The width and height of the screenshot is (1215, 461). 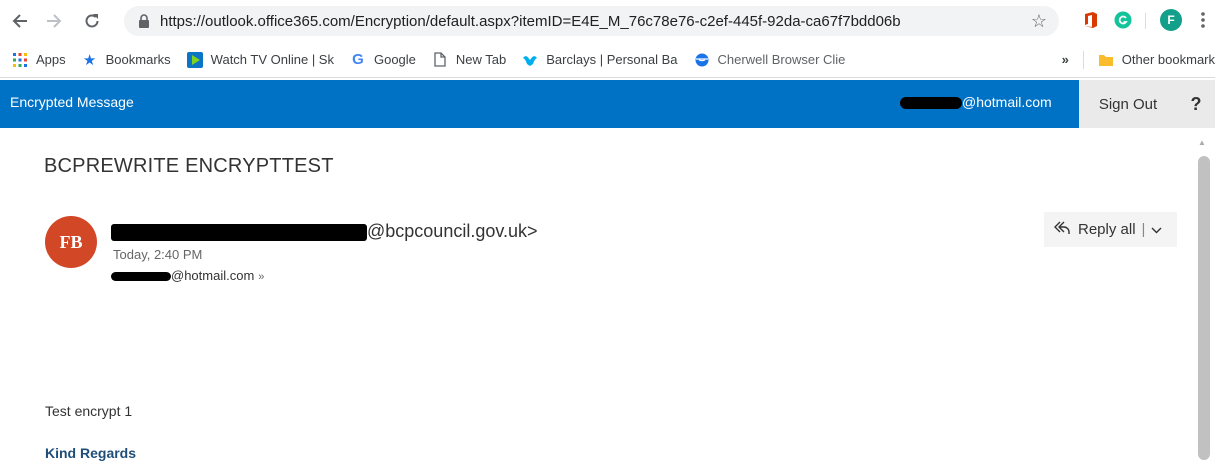 I want to click on bookmark-label: Cherwell Browser Clie, so click(x=781, y=59).